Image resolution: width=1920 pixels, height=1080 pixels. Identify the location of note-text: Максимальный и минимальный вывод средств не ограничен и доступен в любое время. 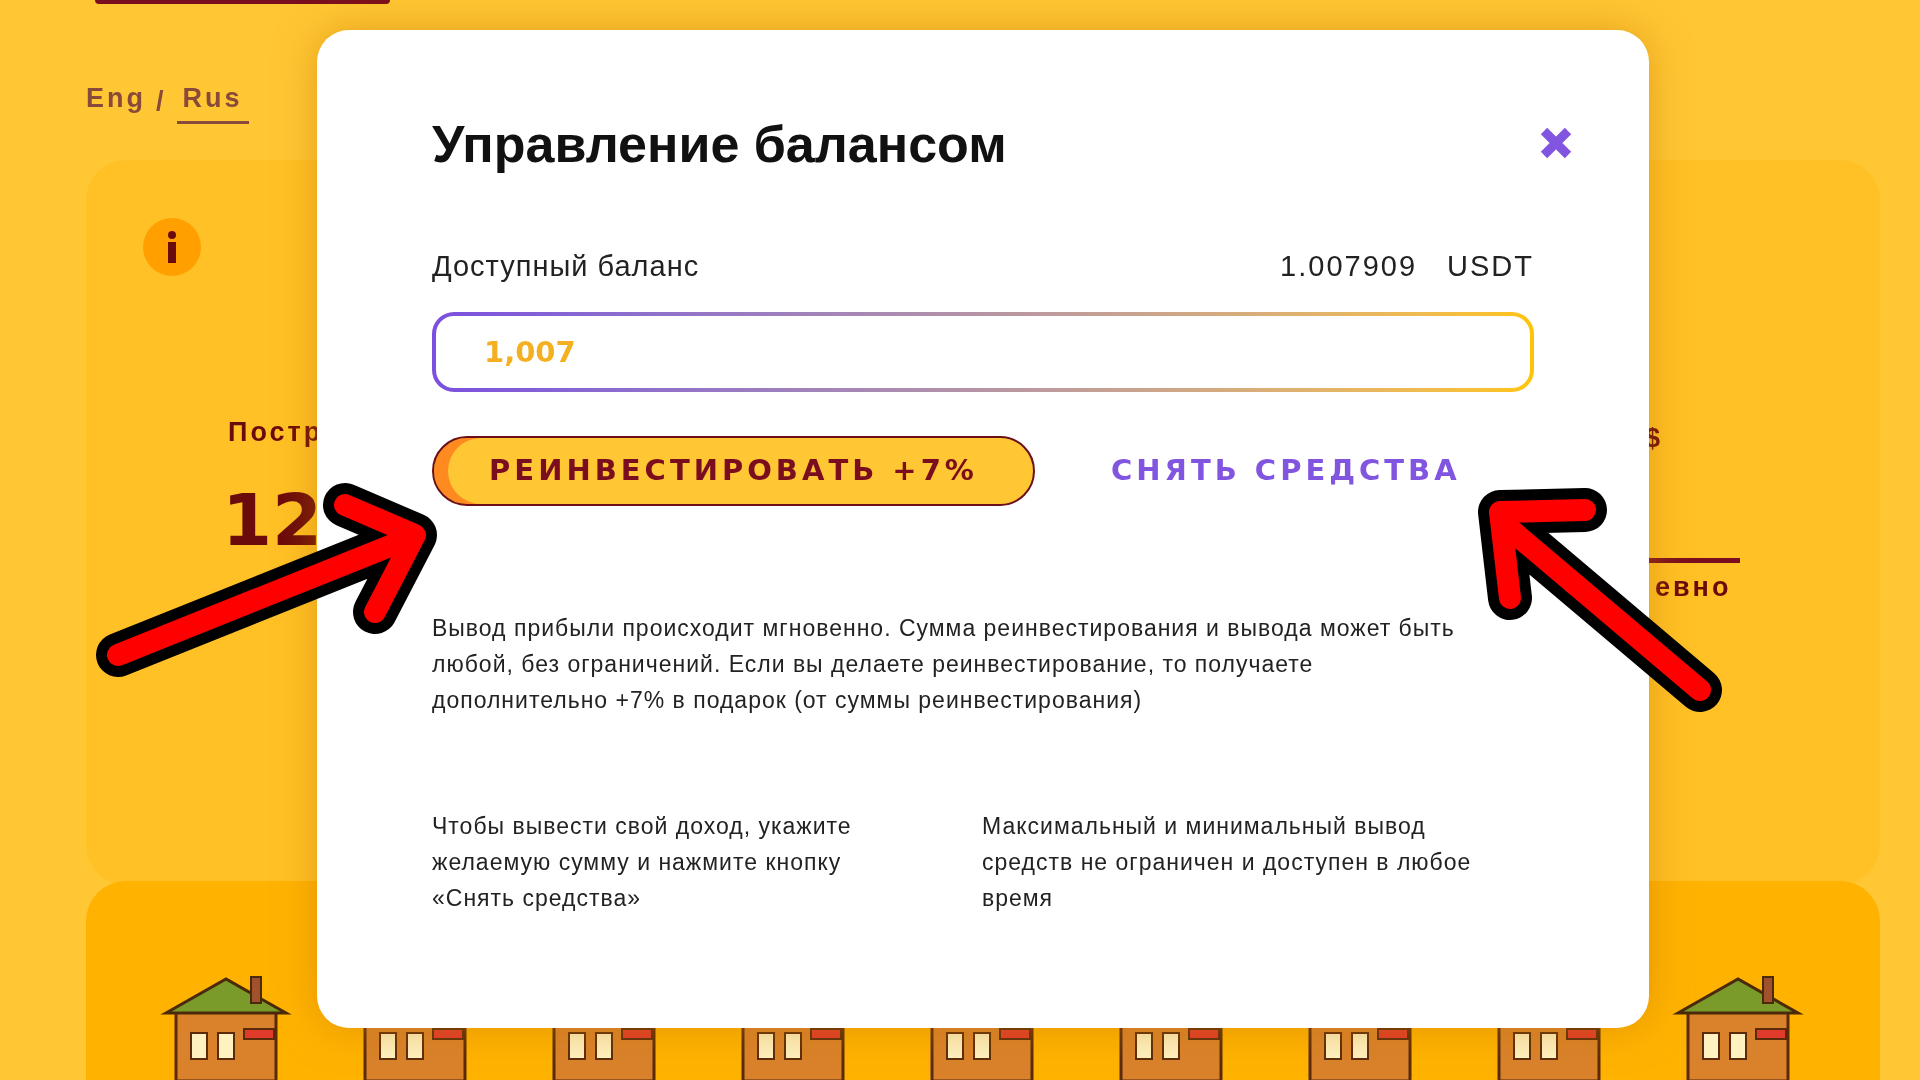
(1227, 862).